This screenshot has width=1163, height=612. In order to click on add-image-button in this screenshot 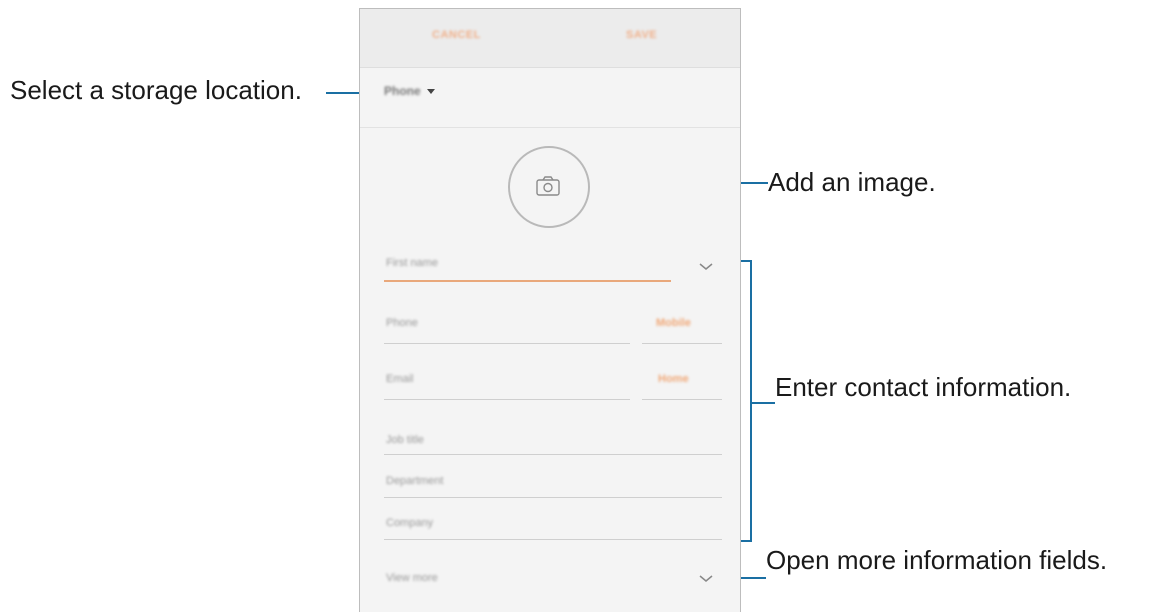, I will do `click(549, 187)`.